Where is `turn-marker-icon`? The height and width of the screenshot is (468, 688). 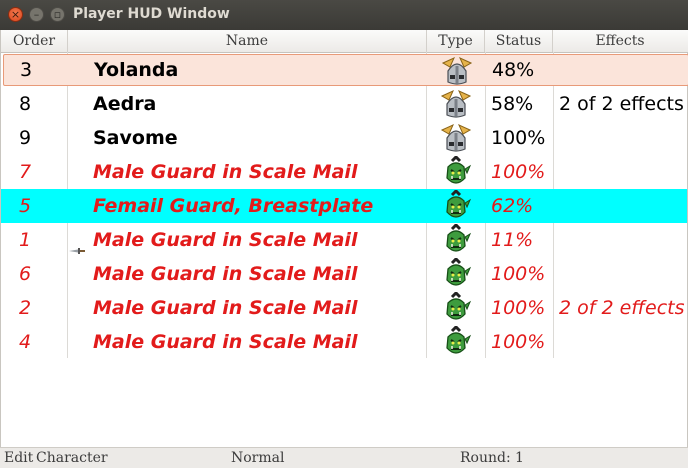 turn-marker-icon is located at coordinates (77, 248).